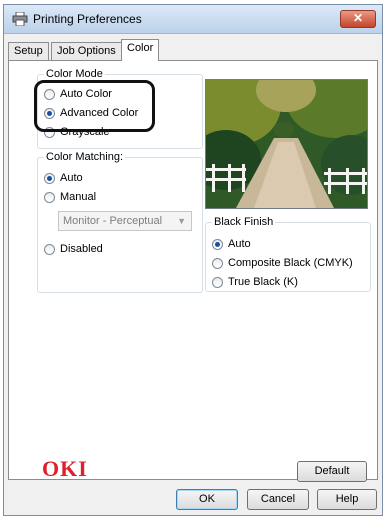 The width and height of the screenshot is (386, 518). Describe the element at coordinates (99, 113) in the screenshot. I see `advanced-color-label: Advanced Color` at that location.